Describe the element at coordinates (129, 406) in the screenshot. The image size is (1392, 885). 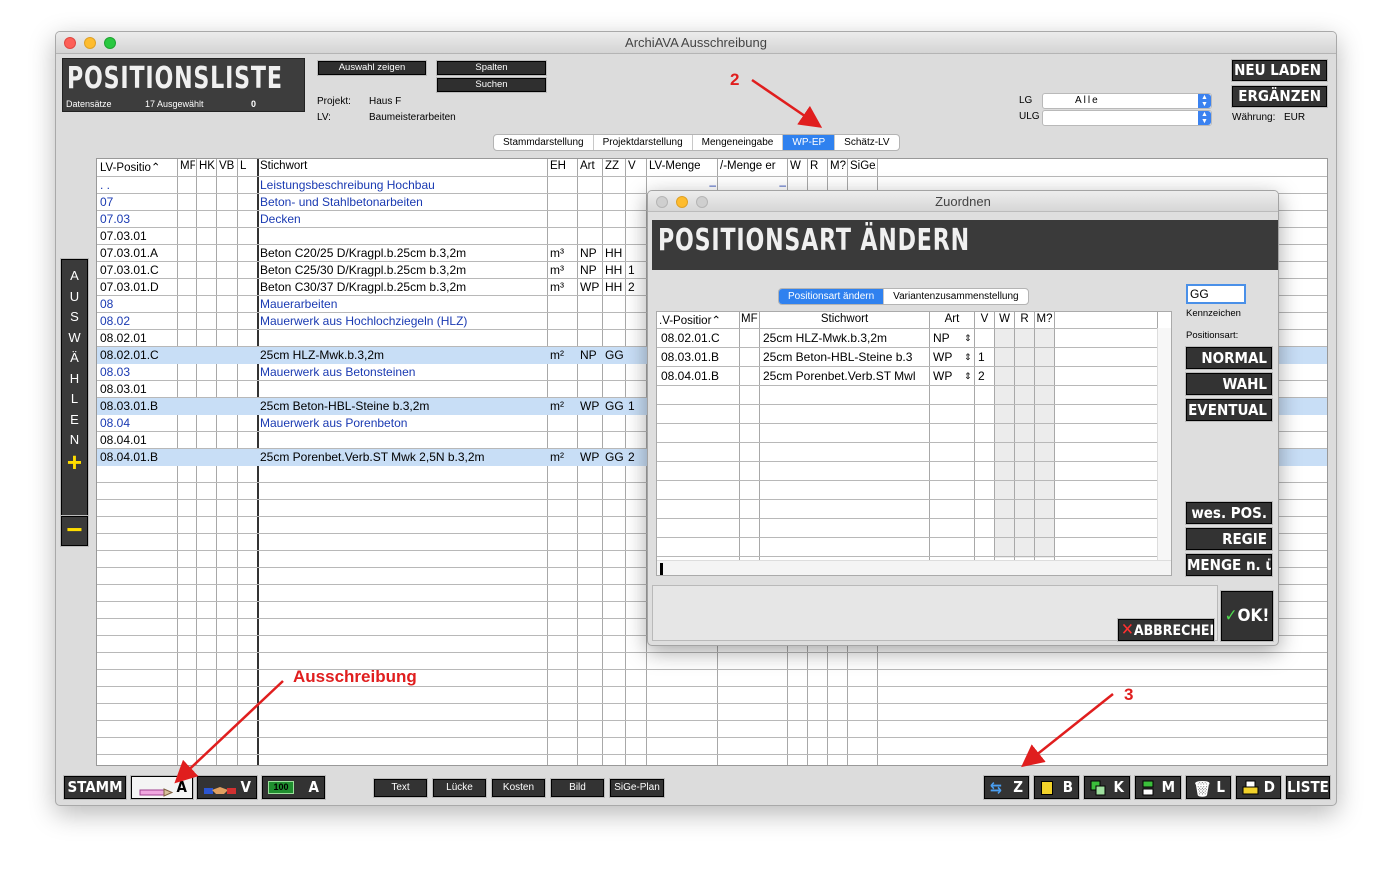
I see `cell-pos: 08.03.01.B` at that location.